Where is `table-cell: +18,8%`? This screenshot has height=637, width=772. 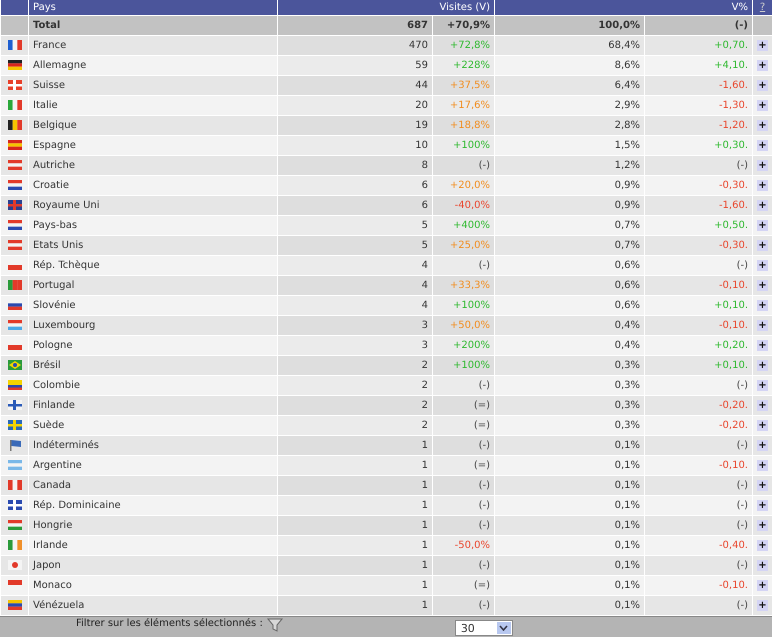 table-cell: +18,8% is located at coordinates (470, 125).